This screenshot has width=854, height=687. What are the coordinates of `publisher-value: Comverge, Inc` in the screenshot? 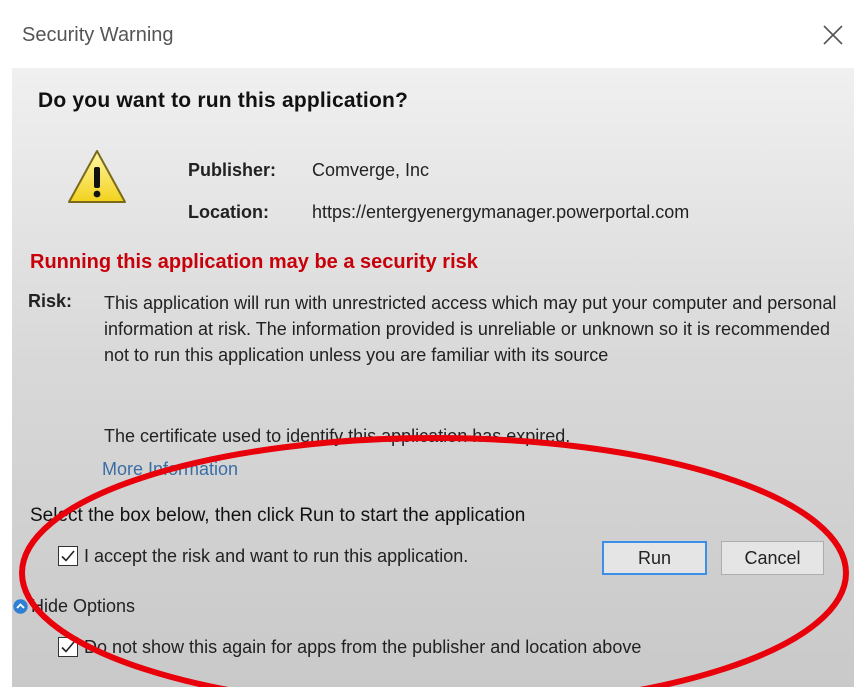 It's located at (371, 170).